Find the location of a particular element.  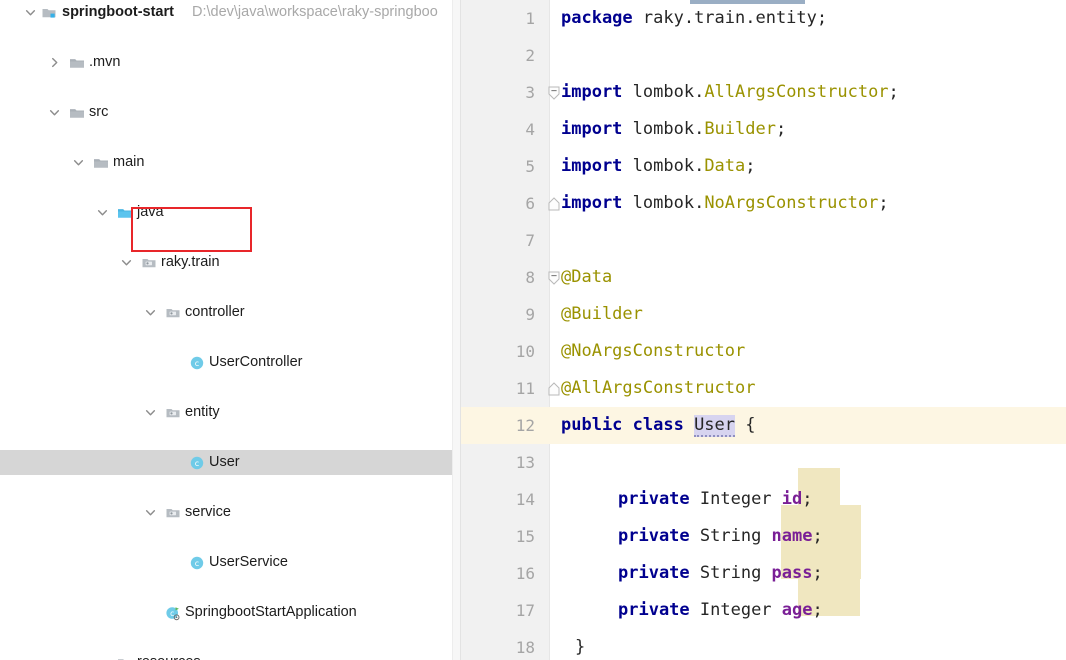

code-text: lombok. is located at coordinates (663, 203).